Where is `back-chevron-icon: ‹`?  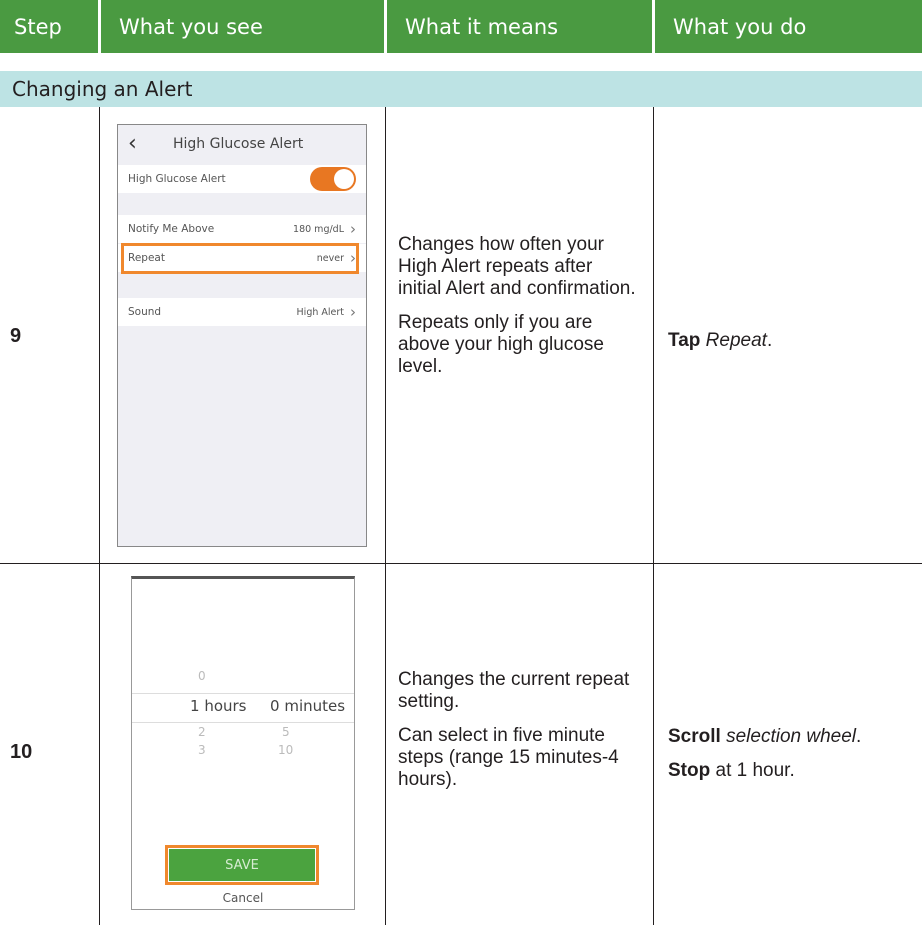
back-chevron-icon: ‹ is located at coordinates (132, 143).